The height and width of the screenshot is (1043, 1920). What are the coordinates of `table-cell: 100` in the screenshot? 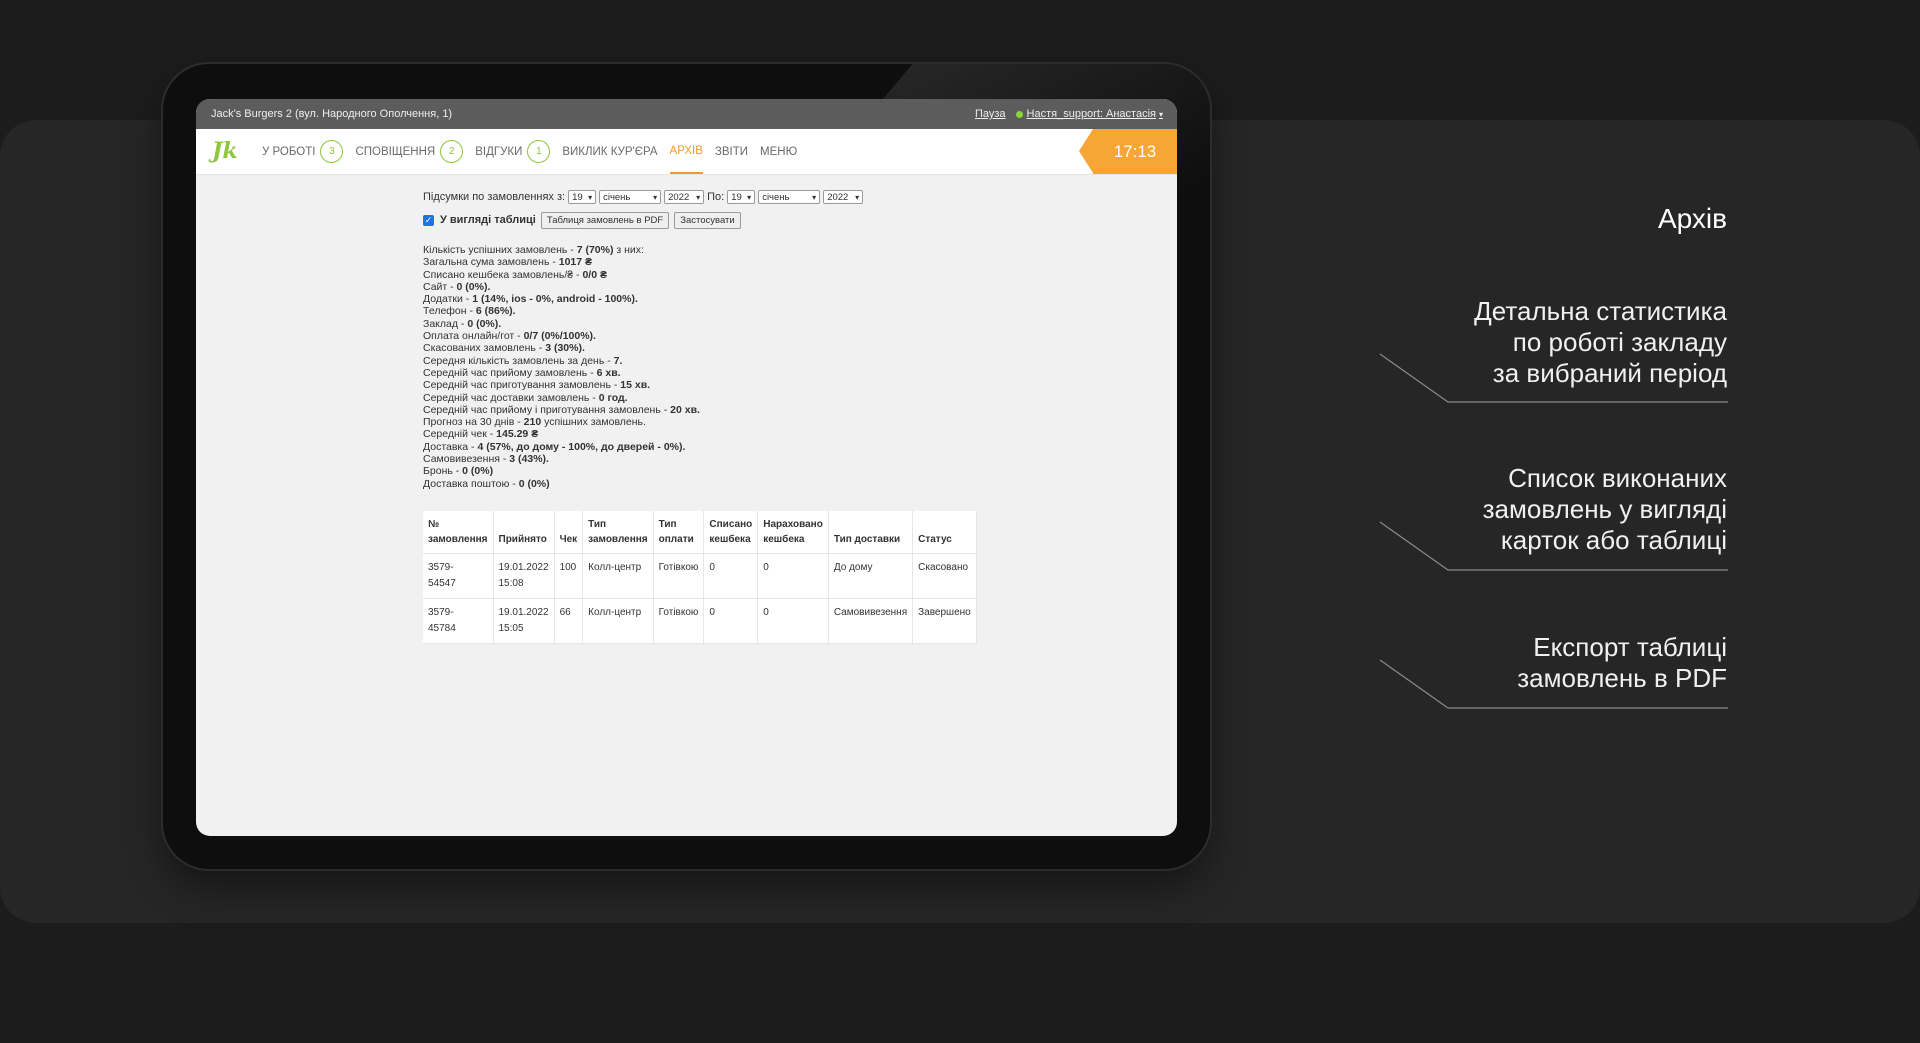 It's located at (569, 576).